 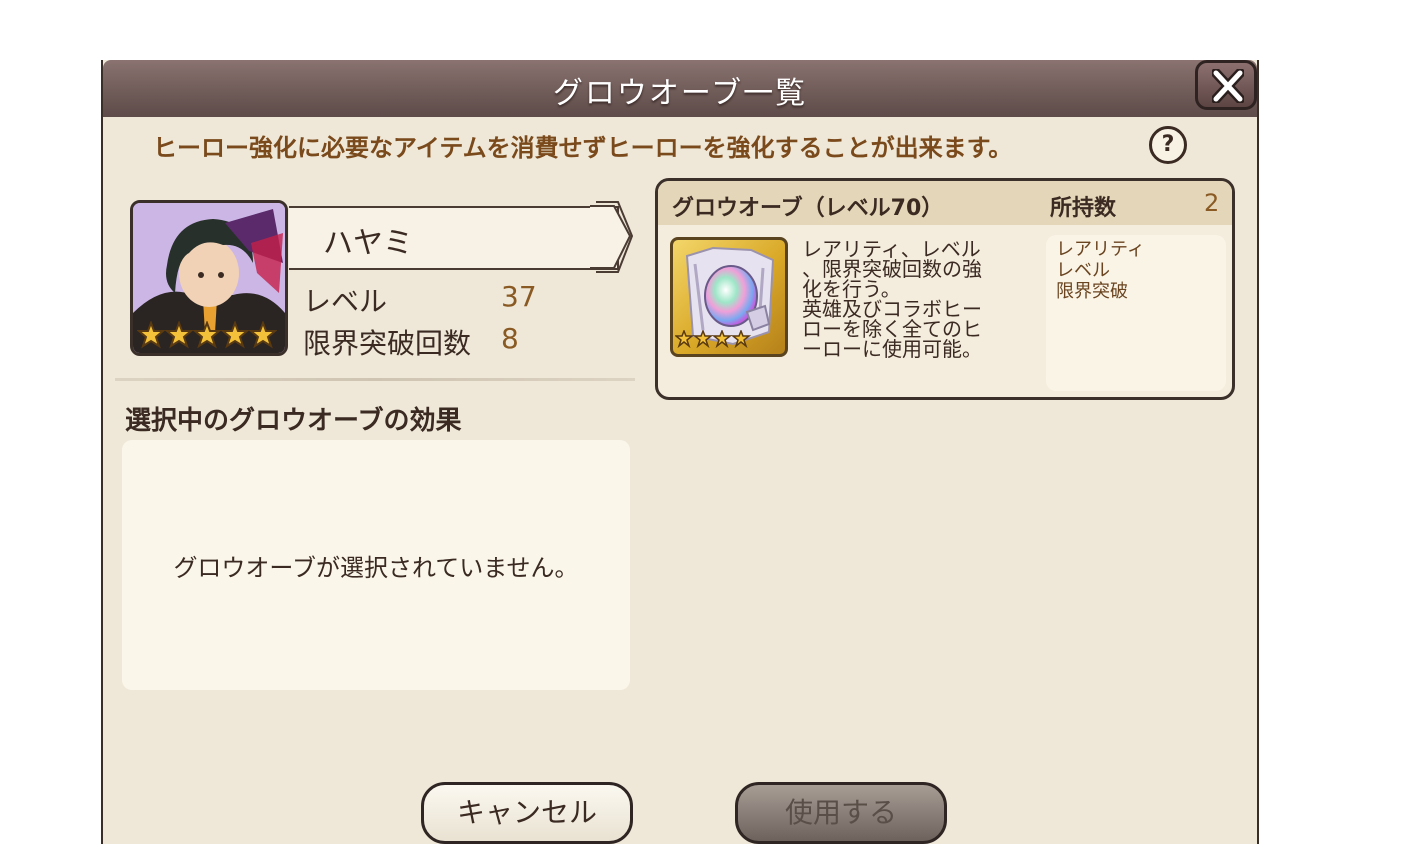 I want to click on help-button: ?, so click(x=1168, y=145).